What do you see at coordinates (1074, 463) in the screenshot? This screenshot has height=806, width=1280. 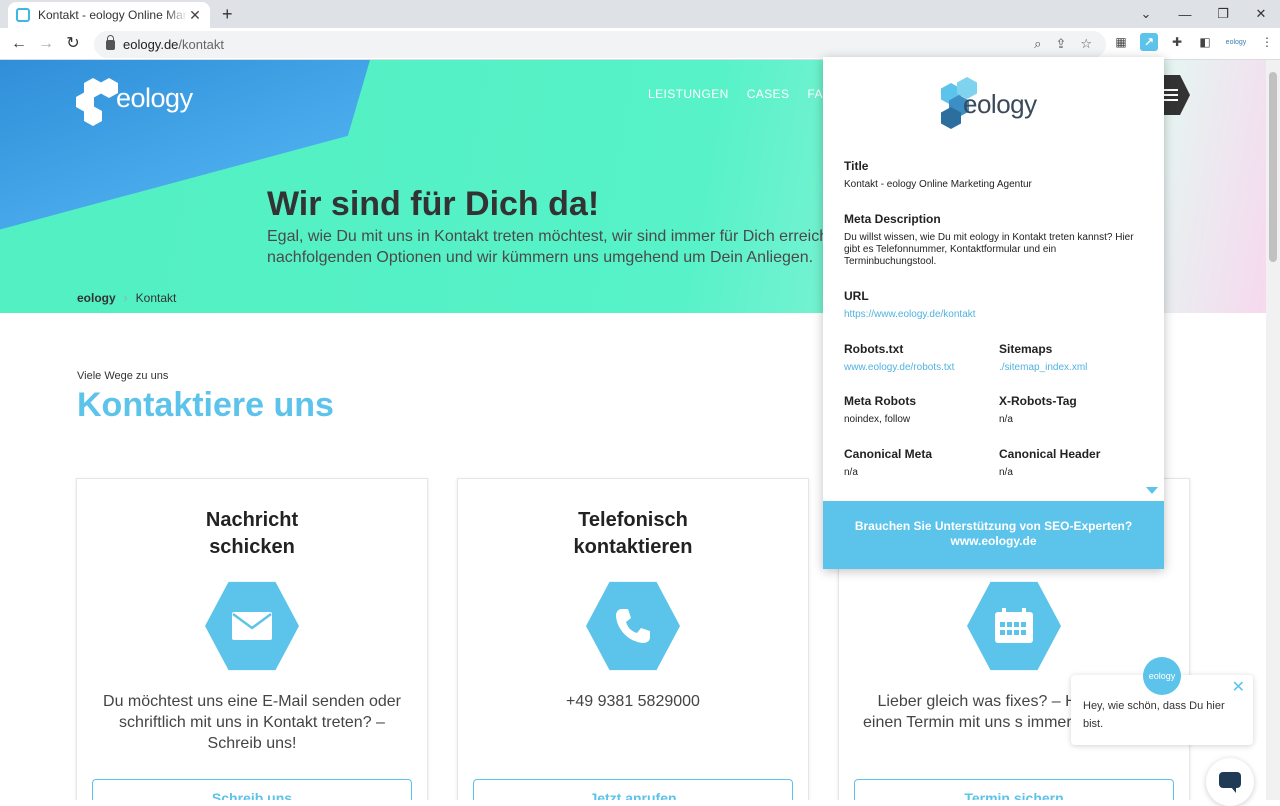 I see `popup-canonical-header-field: Canonical Header n/a` at bounding box center [1074, 463].